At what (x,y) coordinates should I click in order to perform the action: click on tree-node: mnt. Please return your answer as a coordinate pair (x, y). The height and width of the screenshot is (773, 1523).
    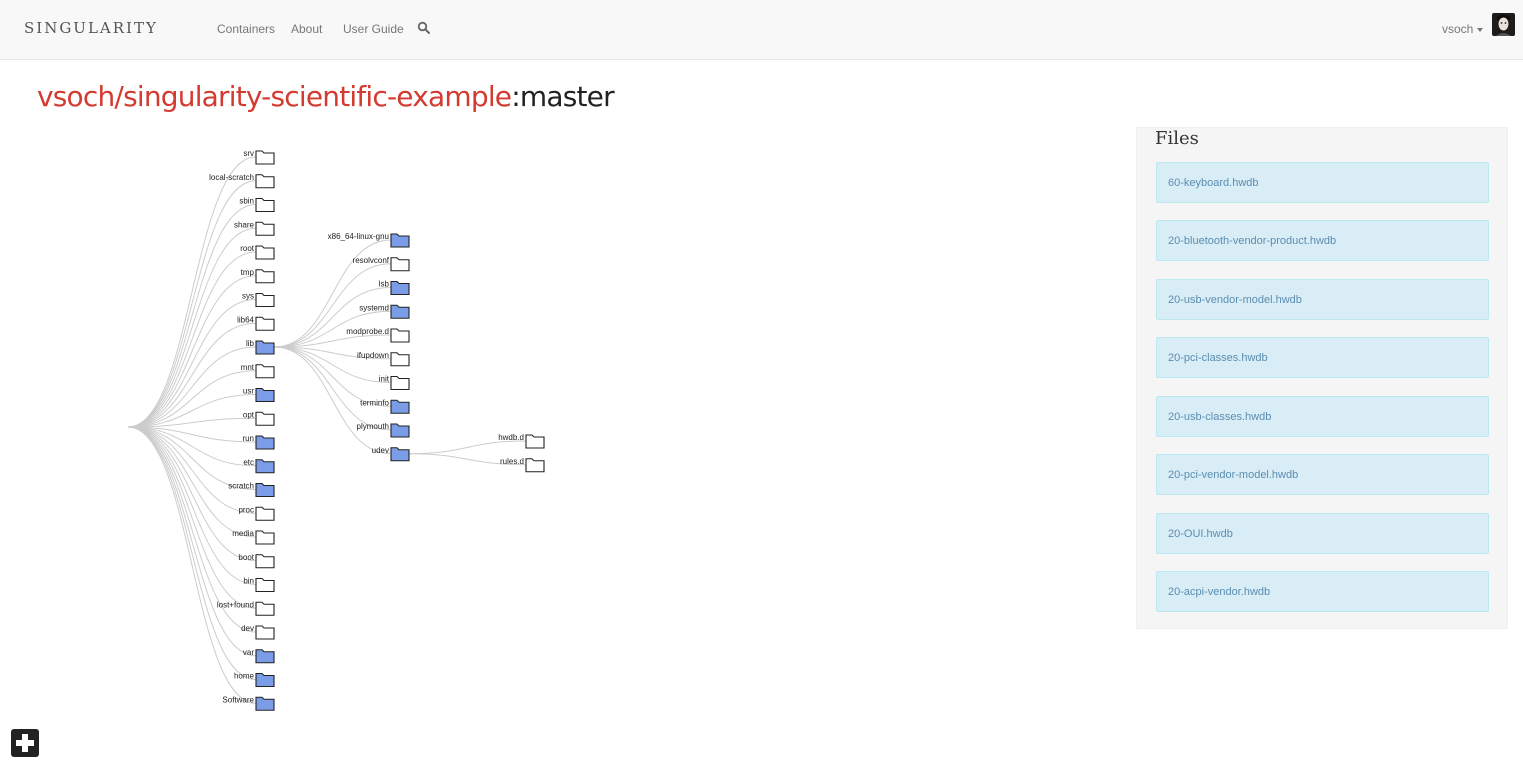
    Looking at the image, I should click on (258, 371).